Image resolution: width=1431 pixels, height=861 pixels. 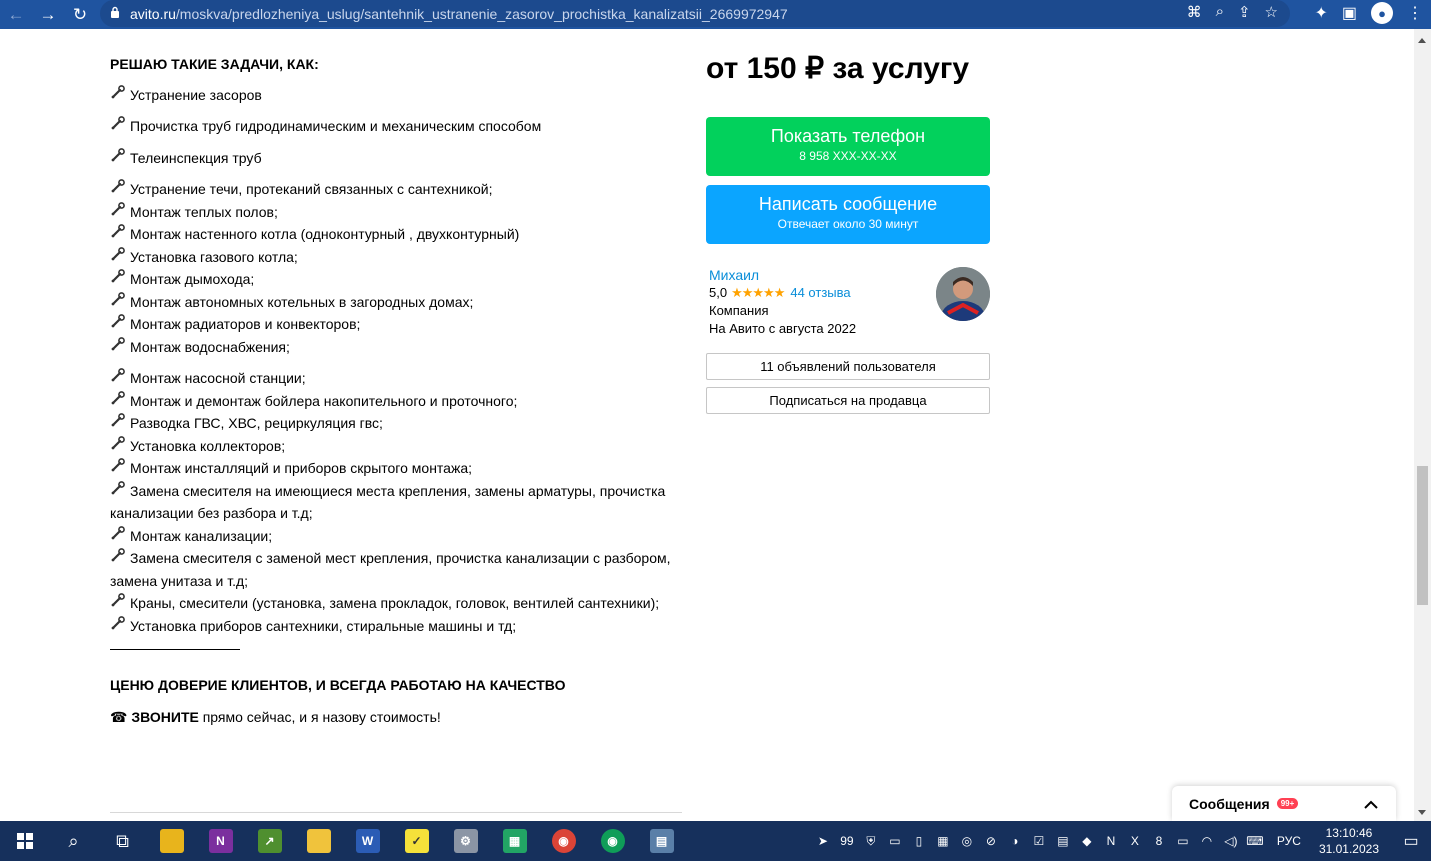 What do you see at coordinates (1244, 12) in the screenshot?
I see `share-icon: ⇪` at bounding box center [1244, 12].